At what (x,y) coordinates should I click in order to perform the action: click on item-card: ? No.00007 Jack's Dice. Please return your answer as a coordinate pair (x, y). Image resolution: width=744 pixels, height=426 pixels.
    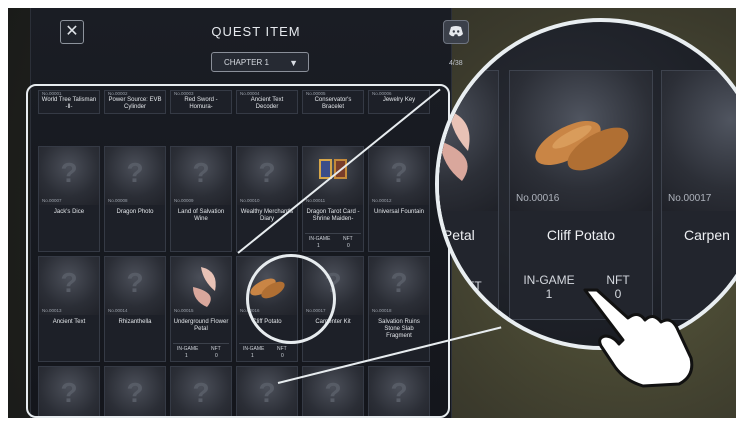
    Looking at the image, I should click on (69, 199).